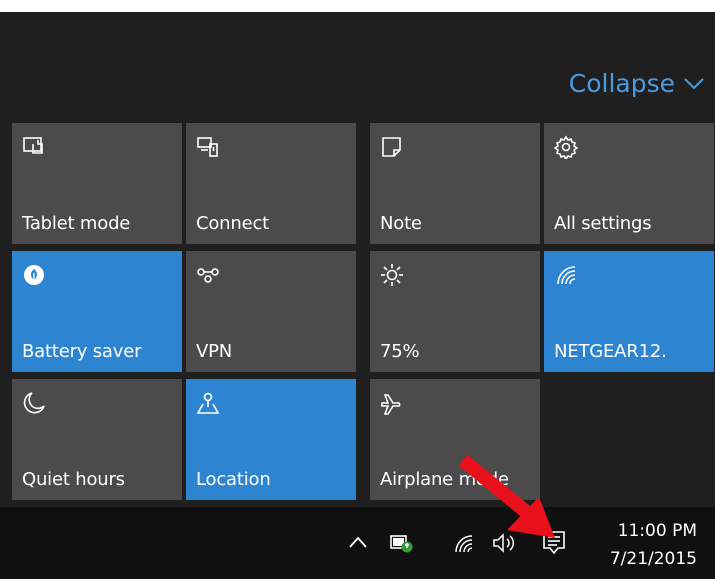  I want to click on collapse-label: Collapse, so click(621, 83).